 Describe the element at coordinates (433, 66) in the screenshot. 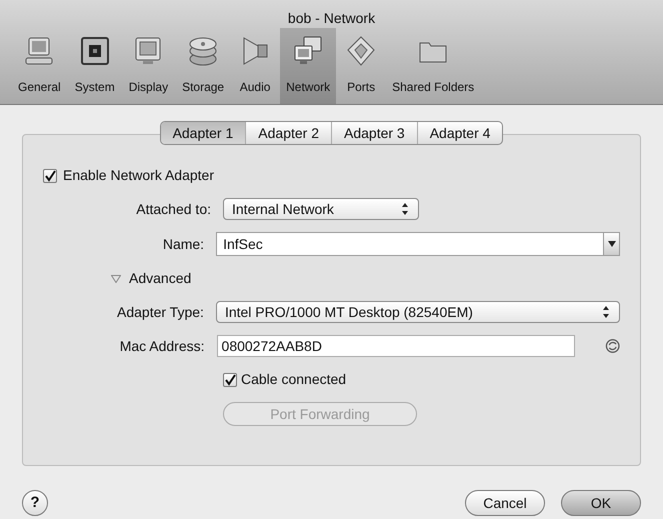

I see `toolbar-button: Shared Folders` at that location.